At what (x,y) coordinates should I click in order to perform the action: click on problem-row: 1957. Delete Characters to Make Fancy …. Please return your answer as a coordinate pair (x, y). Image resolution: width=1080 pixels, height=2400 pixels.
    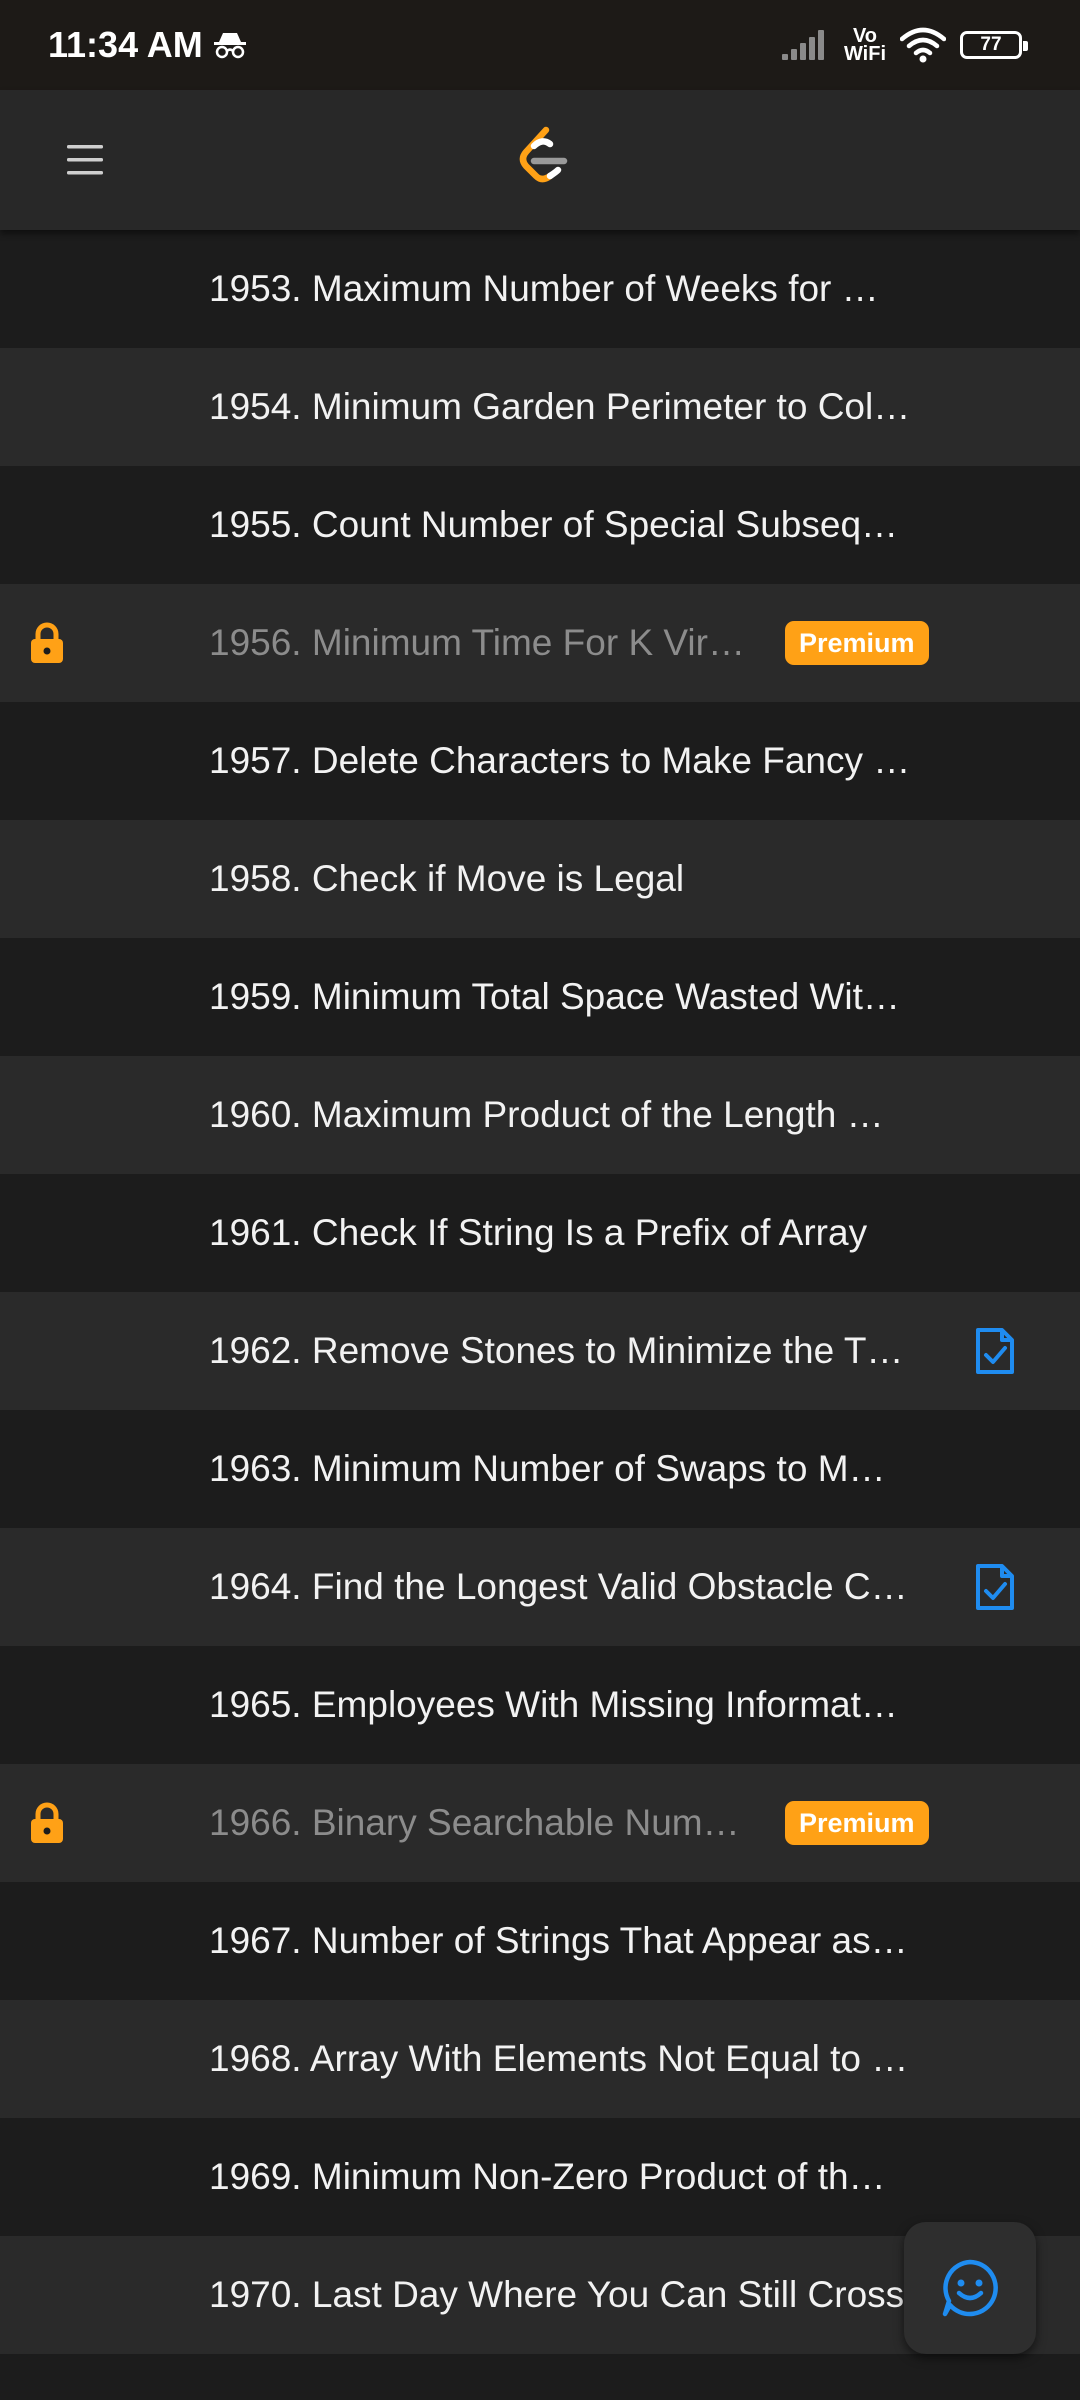
    Looking at the image, I should click on (540, 761).